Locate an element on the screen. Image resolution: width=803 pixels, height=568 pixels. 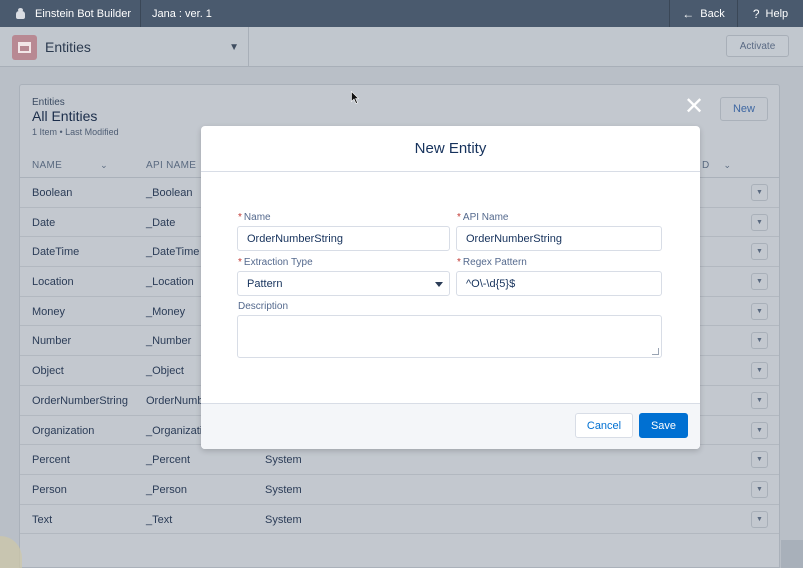
section-selector-label: Entities is located at coordinates (68, 47).